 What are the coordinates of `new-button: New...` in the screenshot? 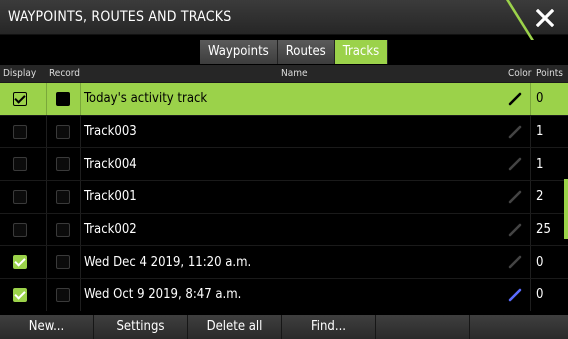 It's located at (47, 327).